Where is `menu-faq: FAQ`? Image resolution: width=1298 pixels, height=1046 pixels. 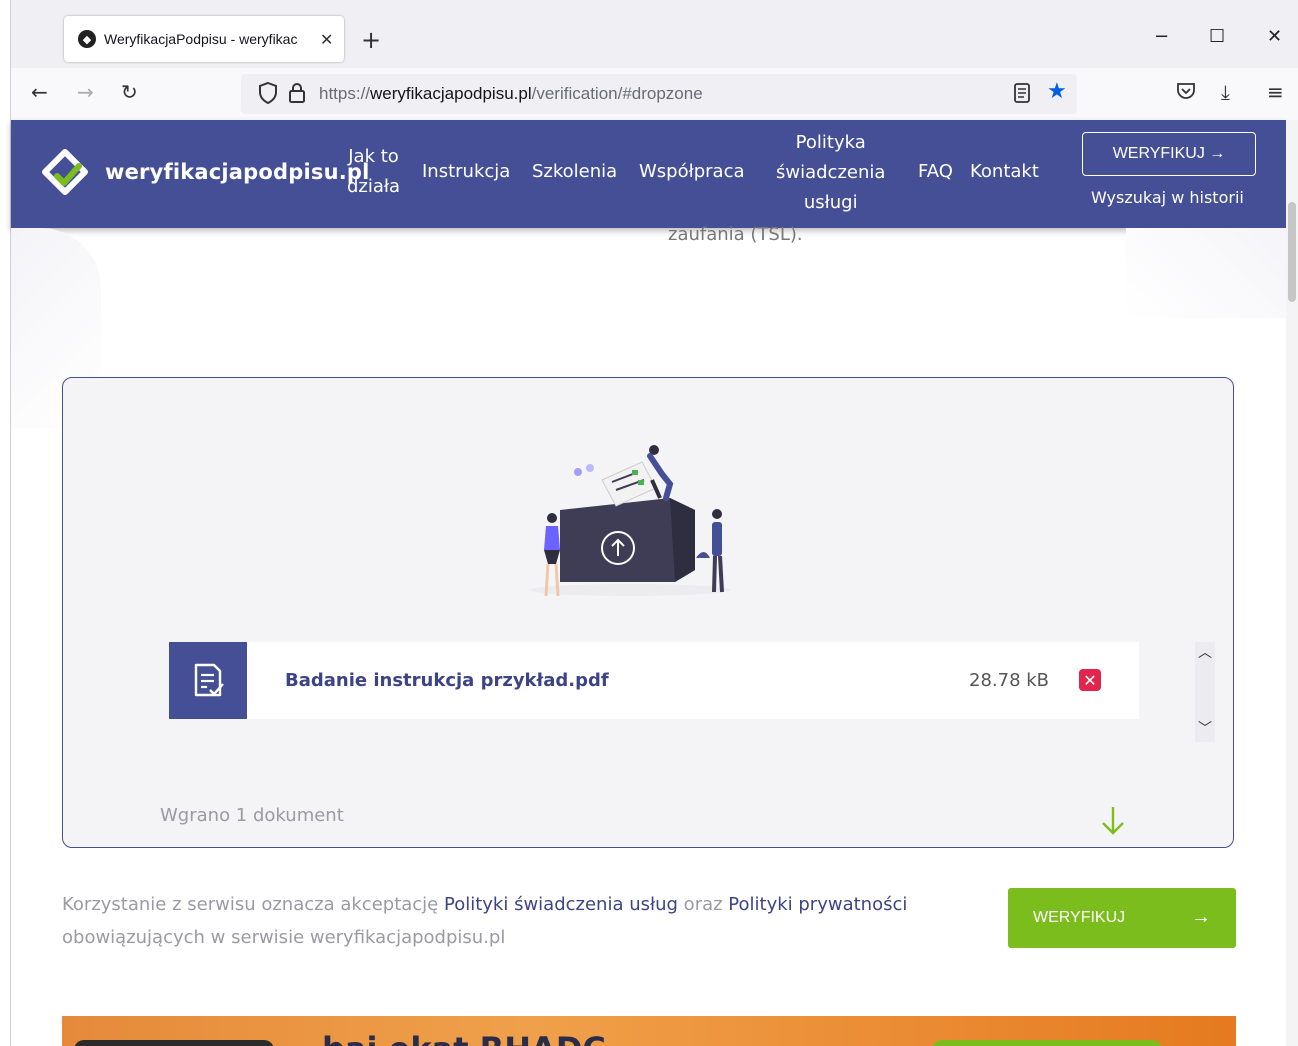 menu-faq: FAQ is located at coordinates (935, 172).